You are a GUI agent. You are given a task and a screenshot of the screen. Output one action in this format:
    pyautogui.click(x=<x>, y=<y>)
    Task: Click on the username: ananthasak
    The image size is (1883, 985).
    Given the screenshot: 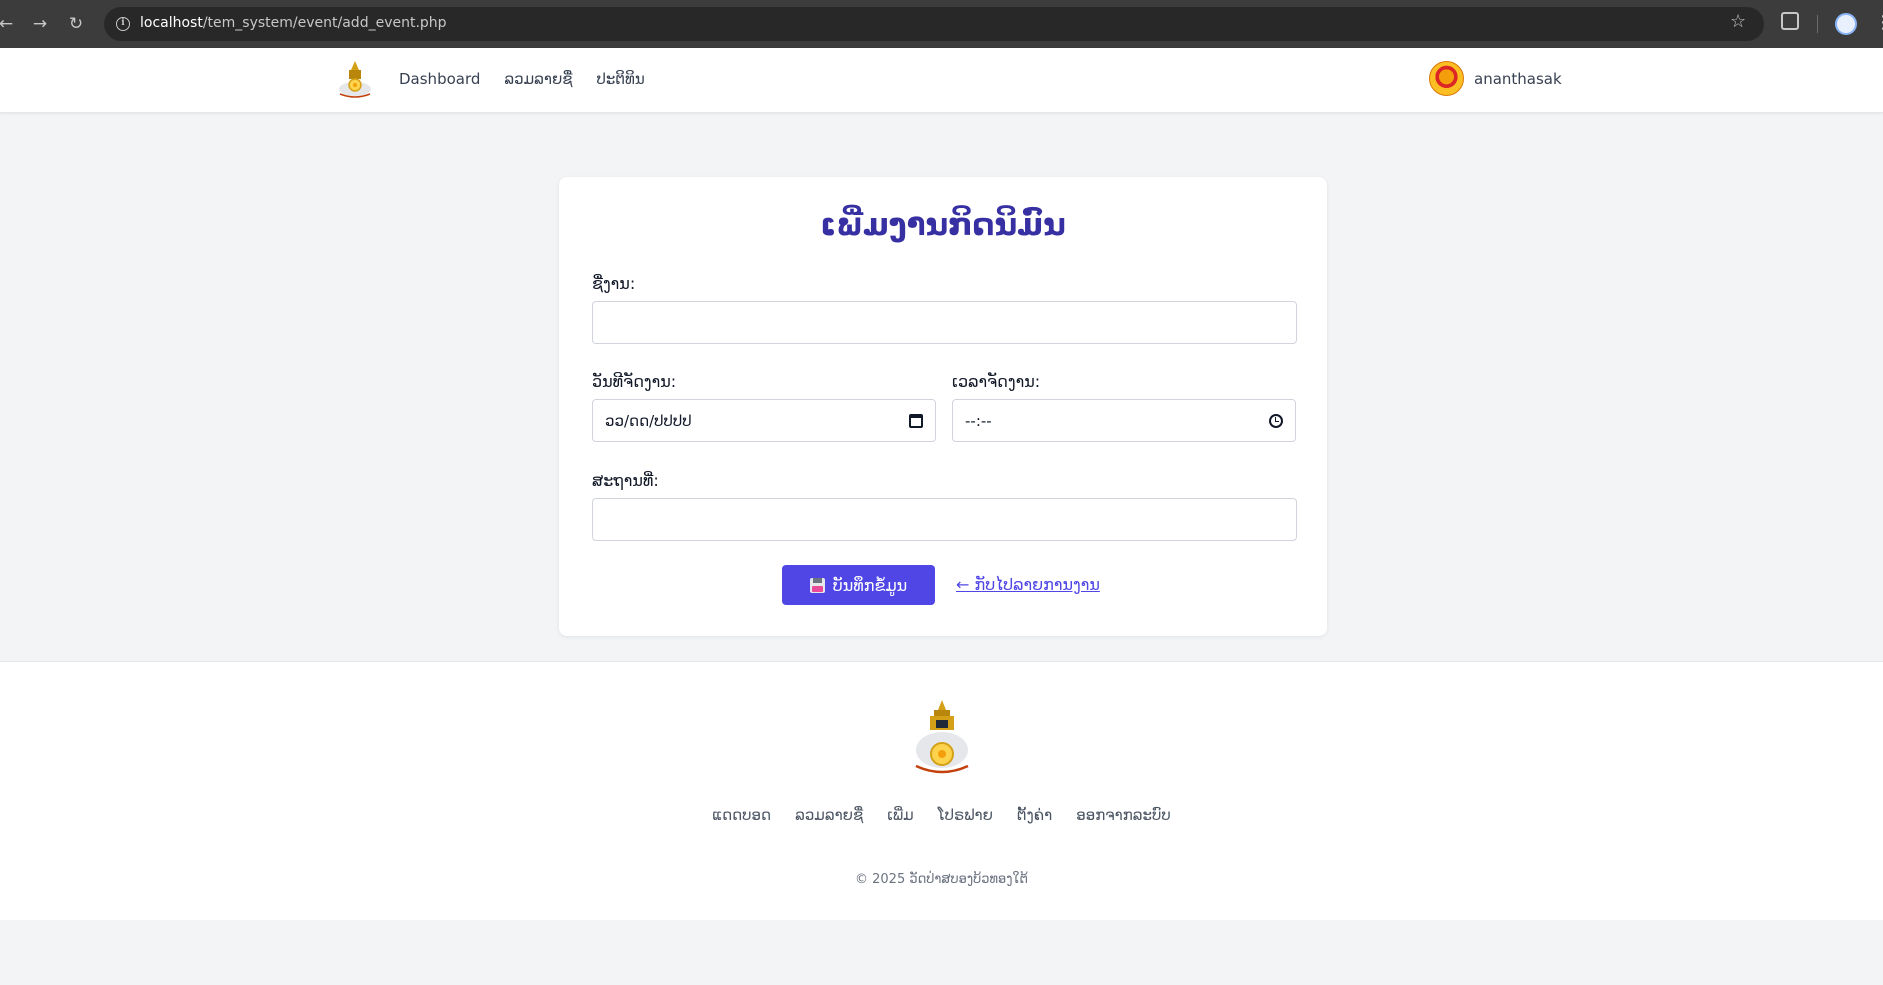 What is the action you would take?
    pyautogui.click(x=1518, y=78)
    